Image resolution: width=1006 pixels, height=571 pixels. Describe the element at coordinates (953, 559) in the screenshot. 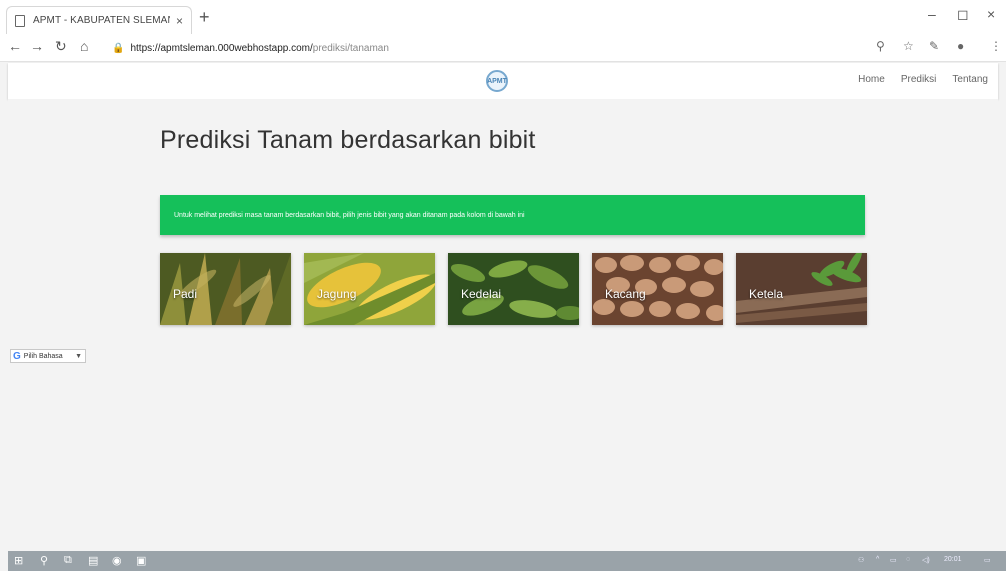

I see `clock-time: 20:01` at that location.